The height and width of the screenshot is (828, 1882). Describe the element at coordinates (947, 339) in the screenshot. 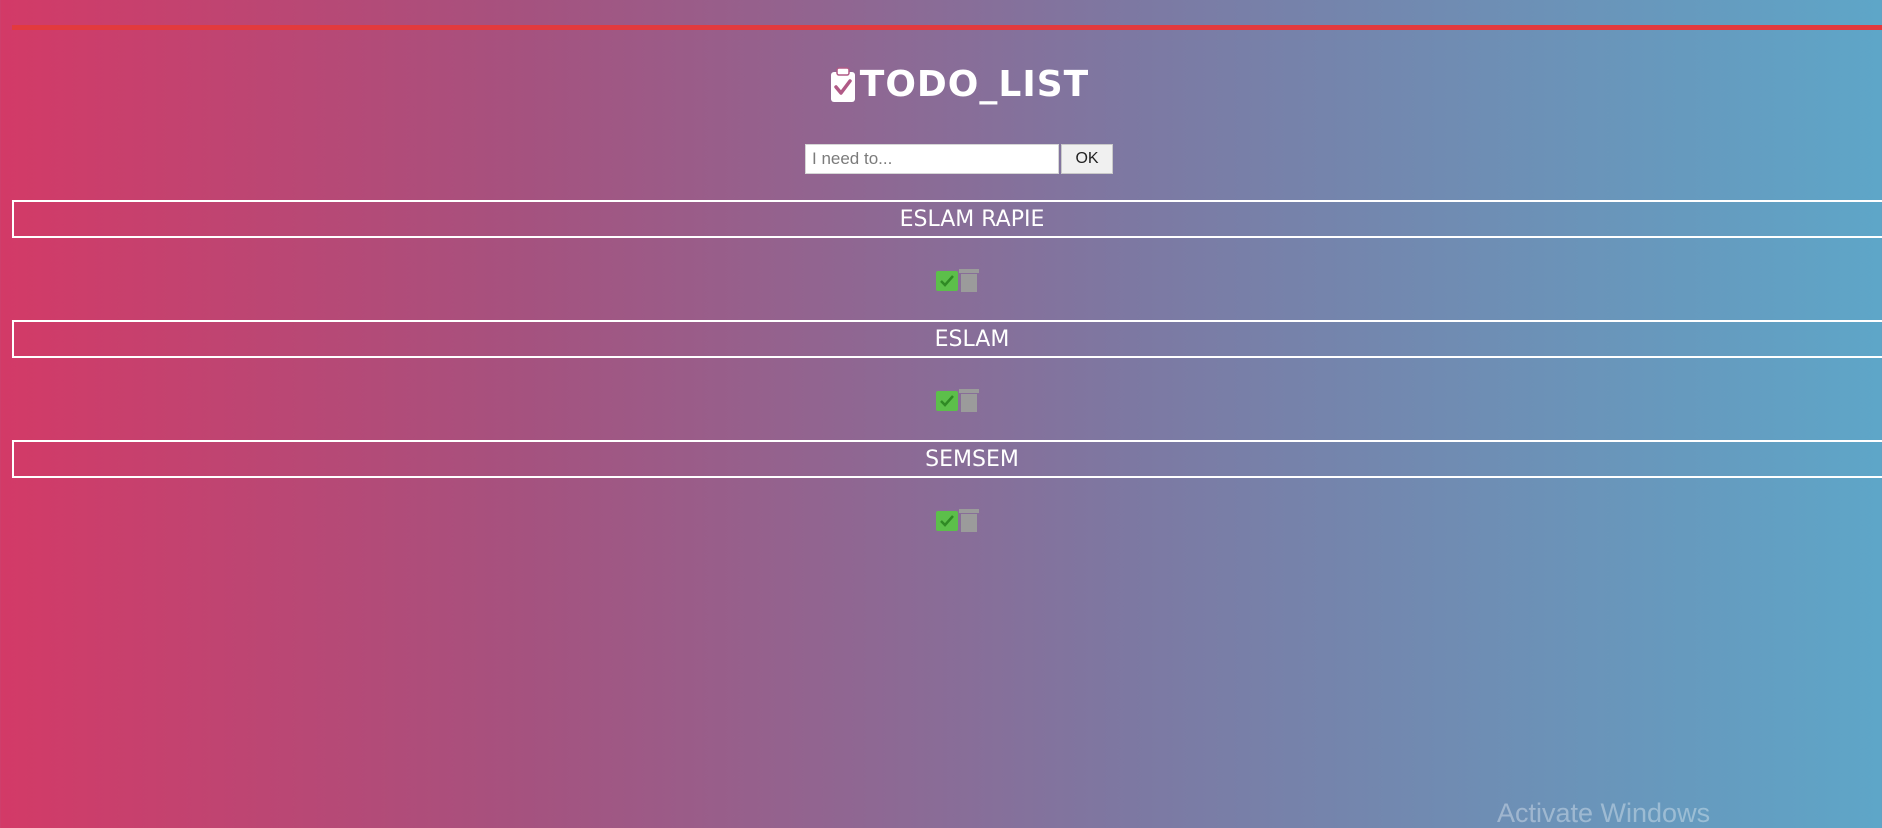

I see `todo-text: ESLAM` at that location.